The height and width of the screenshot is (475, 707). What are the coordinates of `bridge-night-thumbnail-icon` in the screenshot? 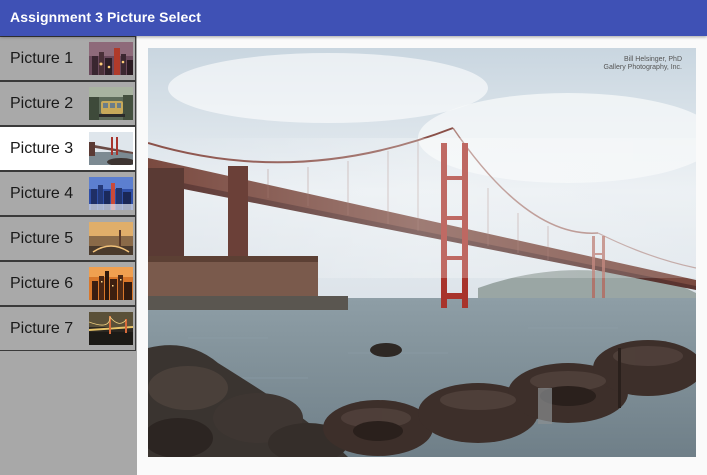 It's located at (111, 328).